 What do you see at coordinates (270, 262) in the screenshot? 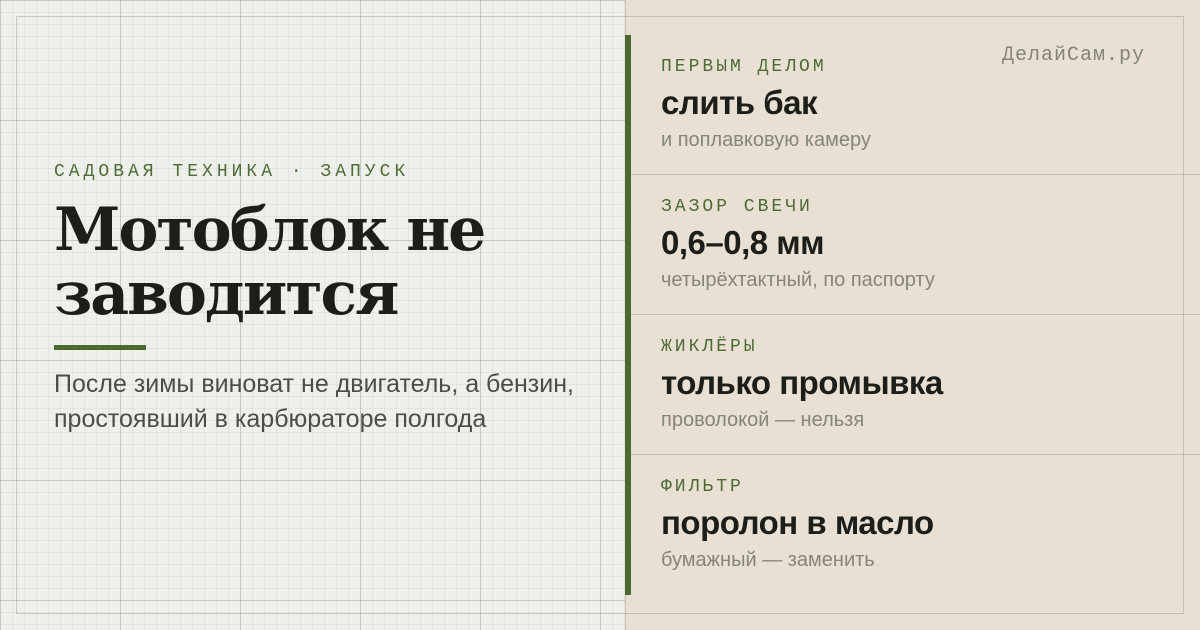
I see `page-title: Мотоблок не заводится` at bounding box center [270, 262].